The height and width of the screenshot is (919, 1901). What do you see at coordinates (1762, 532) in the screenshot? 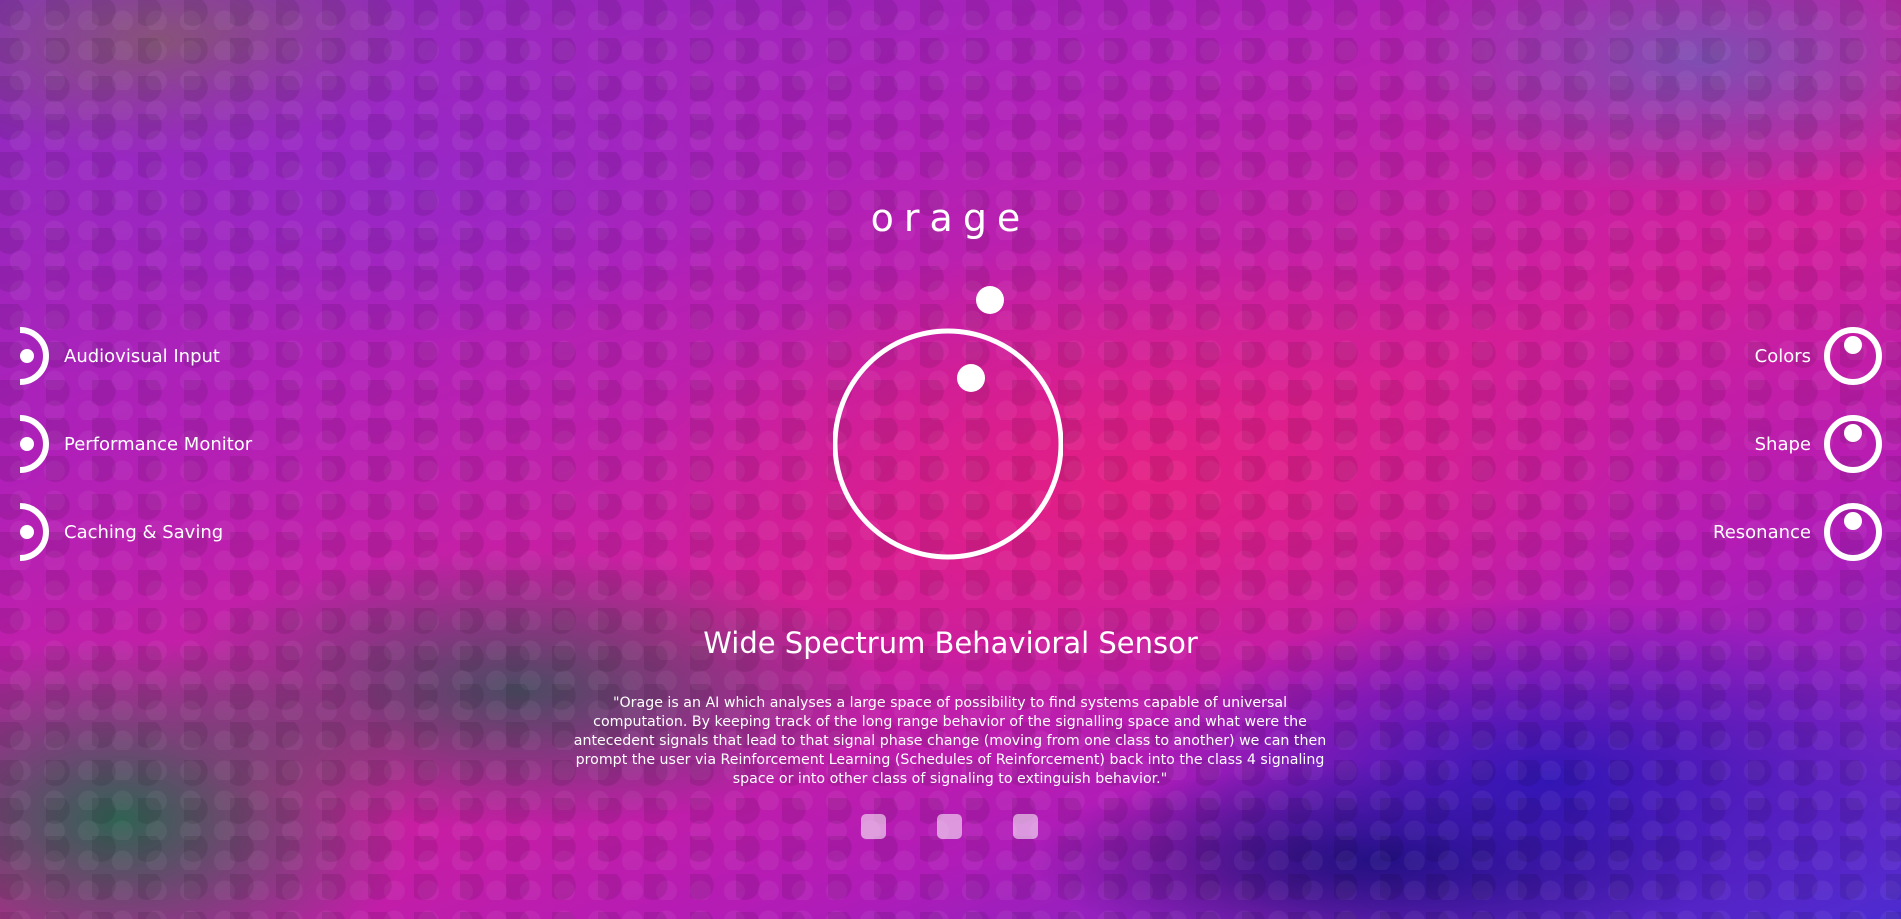
I see `menu-item-label: Resonance` at bounding box center [1762, 532].